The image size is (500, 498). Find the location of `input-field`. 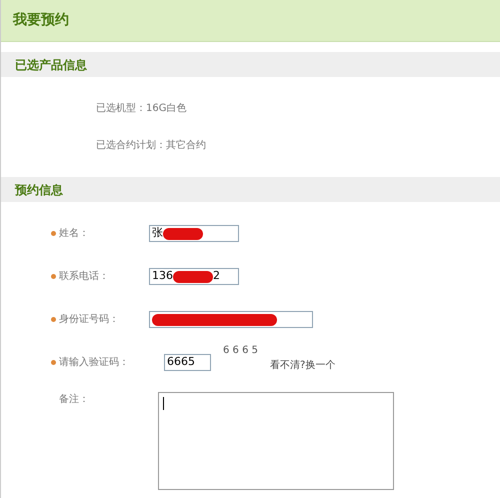

input-field is located at coordinates (231, 319).